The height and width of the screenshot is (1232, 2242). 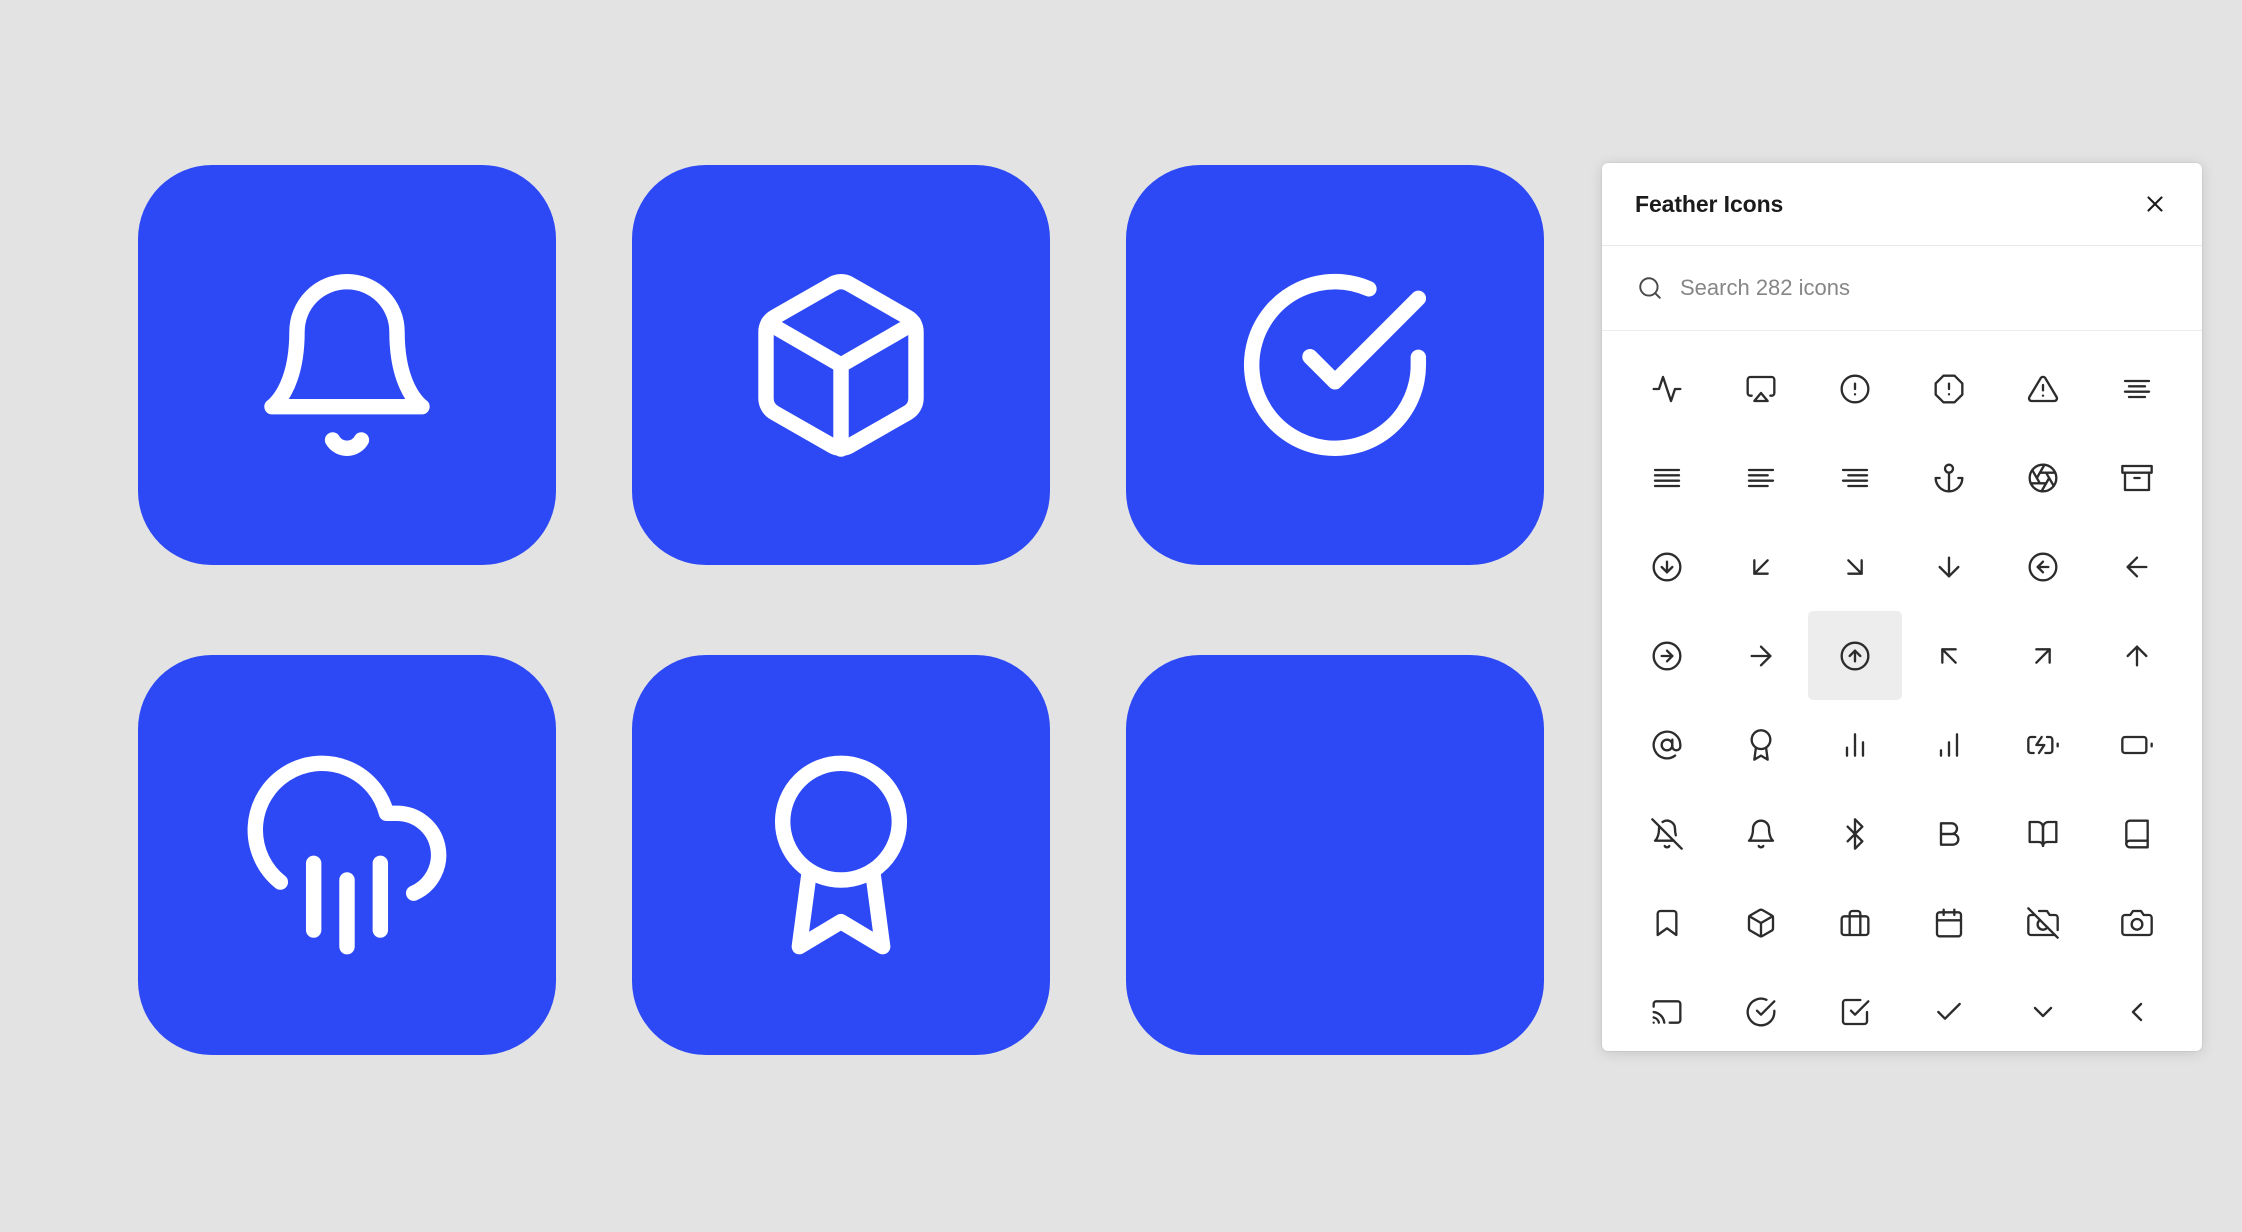 I want to click on cast-icon, so click(x=1667, y=1012).